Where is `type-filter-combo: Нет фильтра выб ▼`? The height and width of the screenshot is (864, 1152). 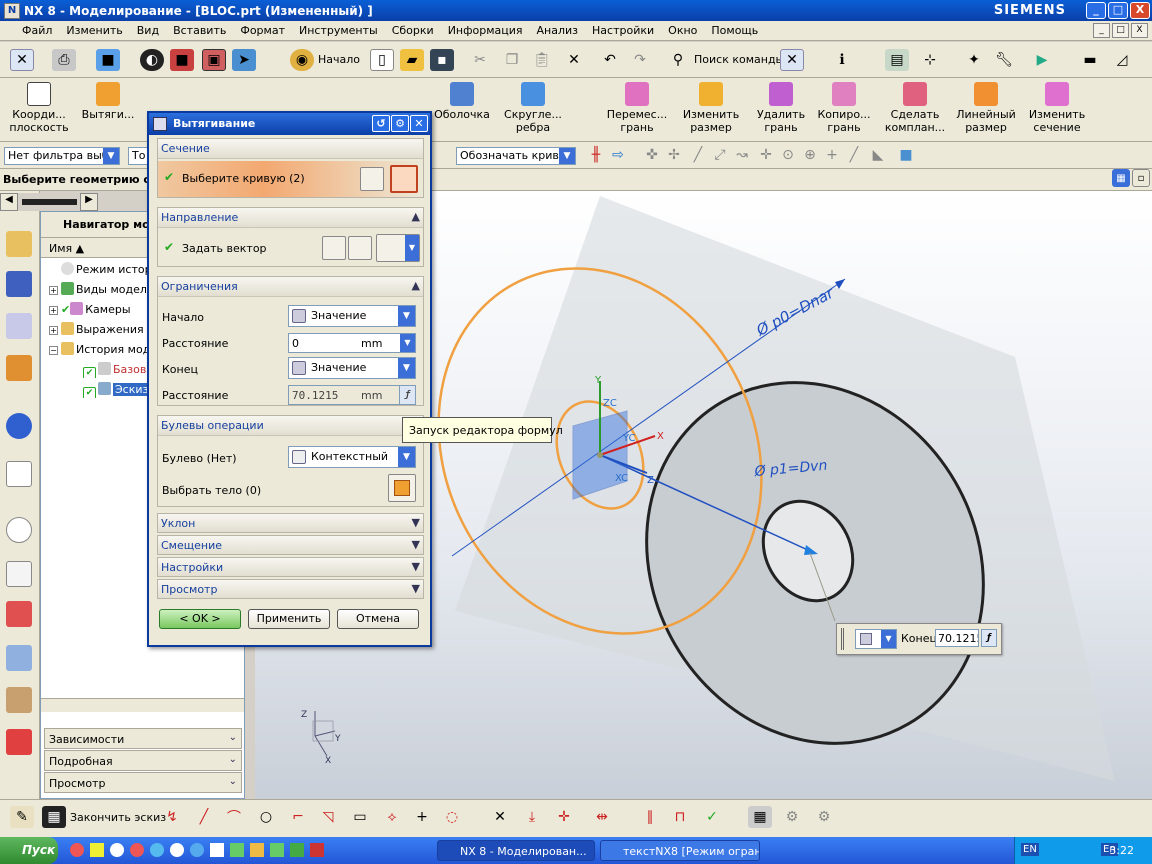 type-filter-combo: Нет фильтра выб ▼ is located at coordinates (62, 156).